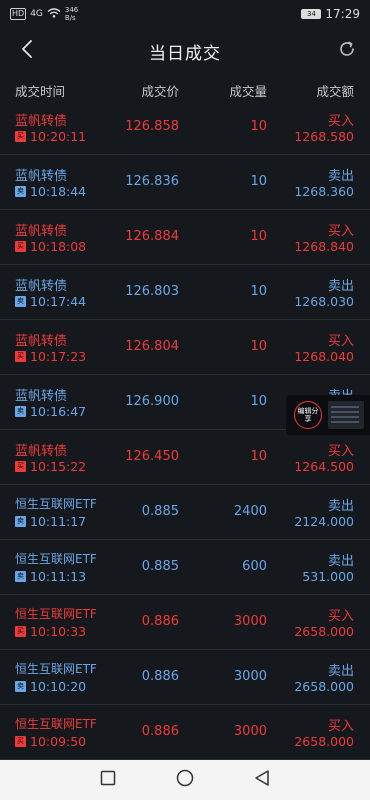  I want to click on nav-back-button, so click(262, 780).